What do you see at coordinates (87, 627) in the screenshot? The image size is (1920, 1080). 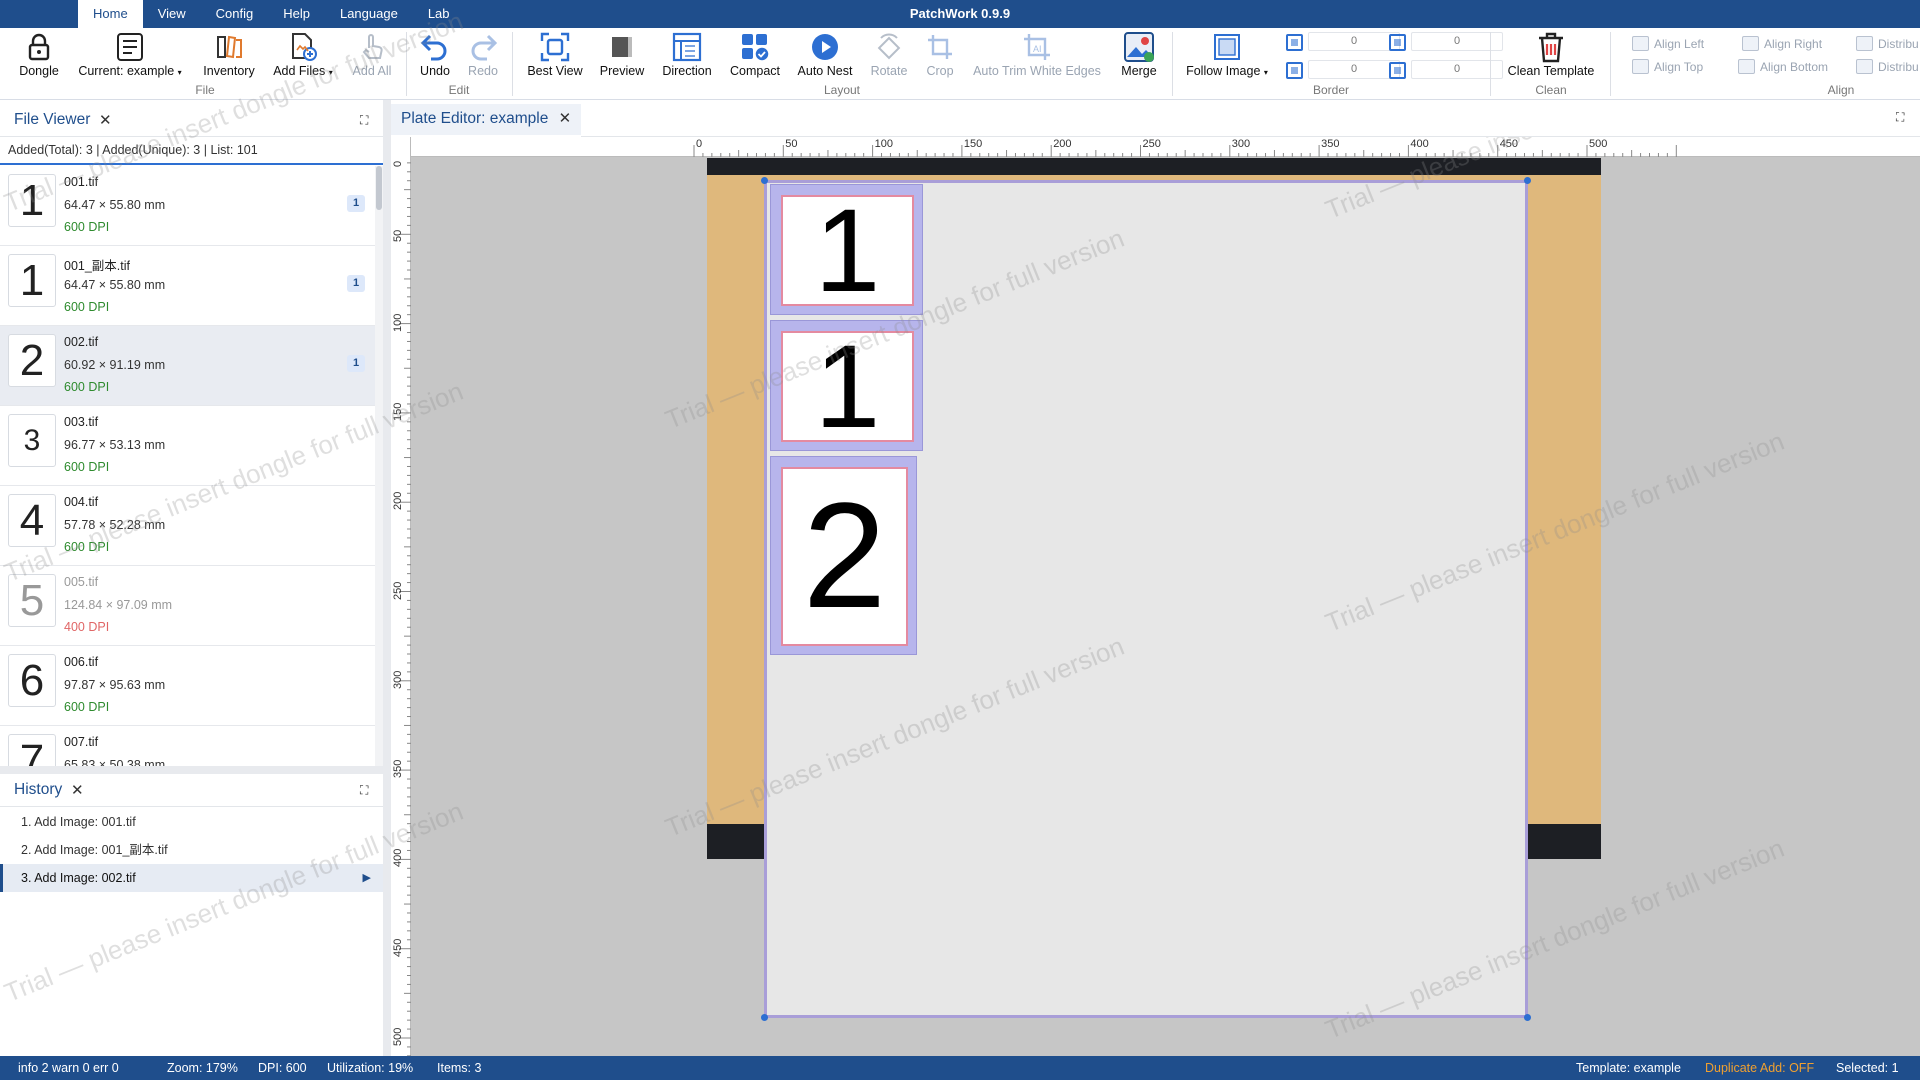 I see `file-dpi: 400 DPI` at bounding box center [87, 627].